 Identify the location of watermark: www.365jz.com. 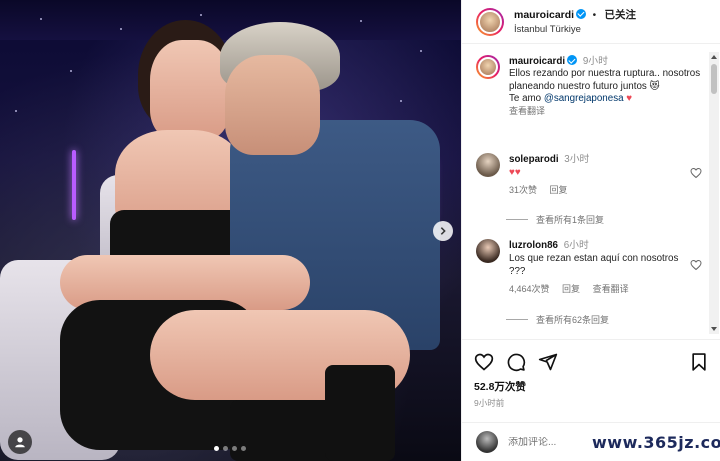
(656, 442).